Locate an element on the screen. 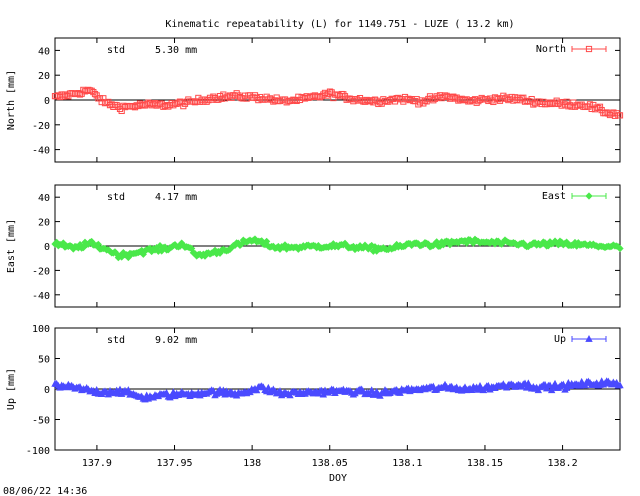 The image size is (640, 496). timestamp: 08/06/22 14:36 is located at coordinates (45, 491).